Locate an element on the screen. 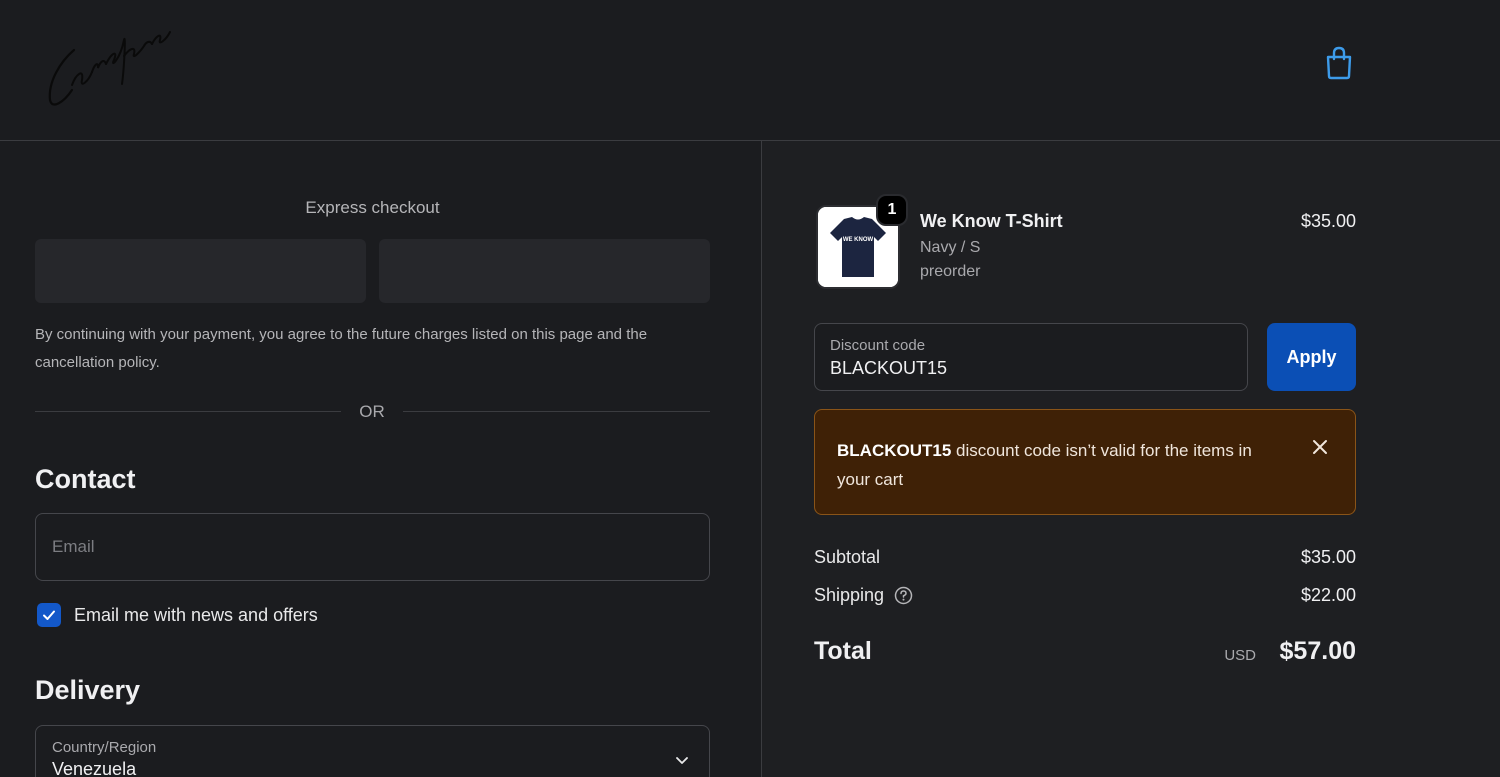 The width and height of the screenshot is (1500, 777). or-divider-left is located at coordinates (188, 411).